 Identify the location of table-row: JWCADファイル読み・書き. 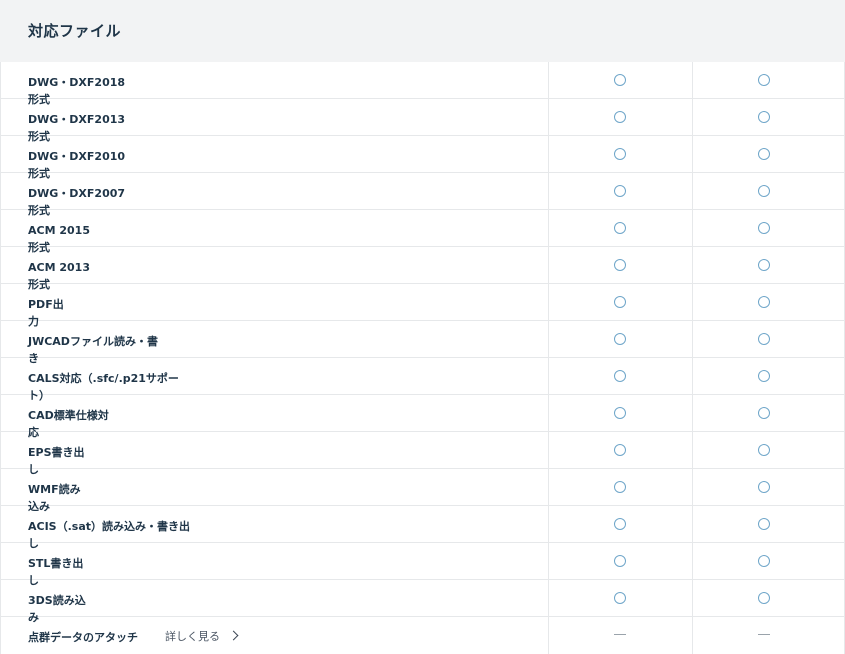
(422, 343).